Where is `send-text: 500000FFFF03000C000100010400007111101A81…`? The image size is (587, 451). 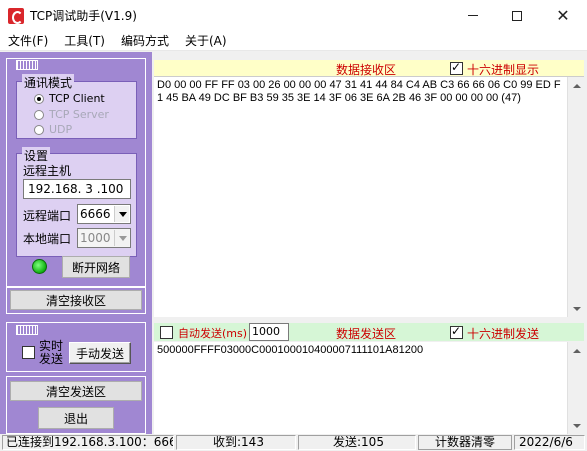
send-text: 500000FFFF03000C000100010400007111101A81… is located at coordinates (360, 388).